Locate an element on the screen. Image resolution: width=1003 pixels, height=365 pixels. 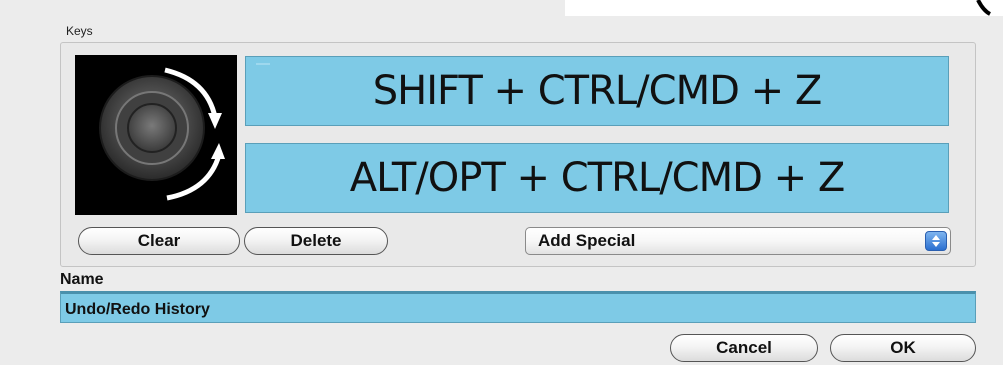
key-box-tick is located at coordinates (263, 64).